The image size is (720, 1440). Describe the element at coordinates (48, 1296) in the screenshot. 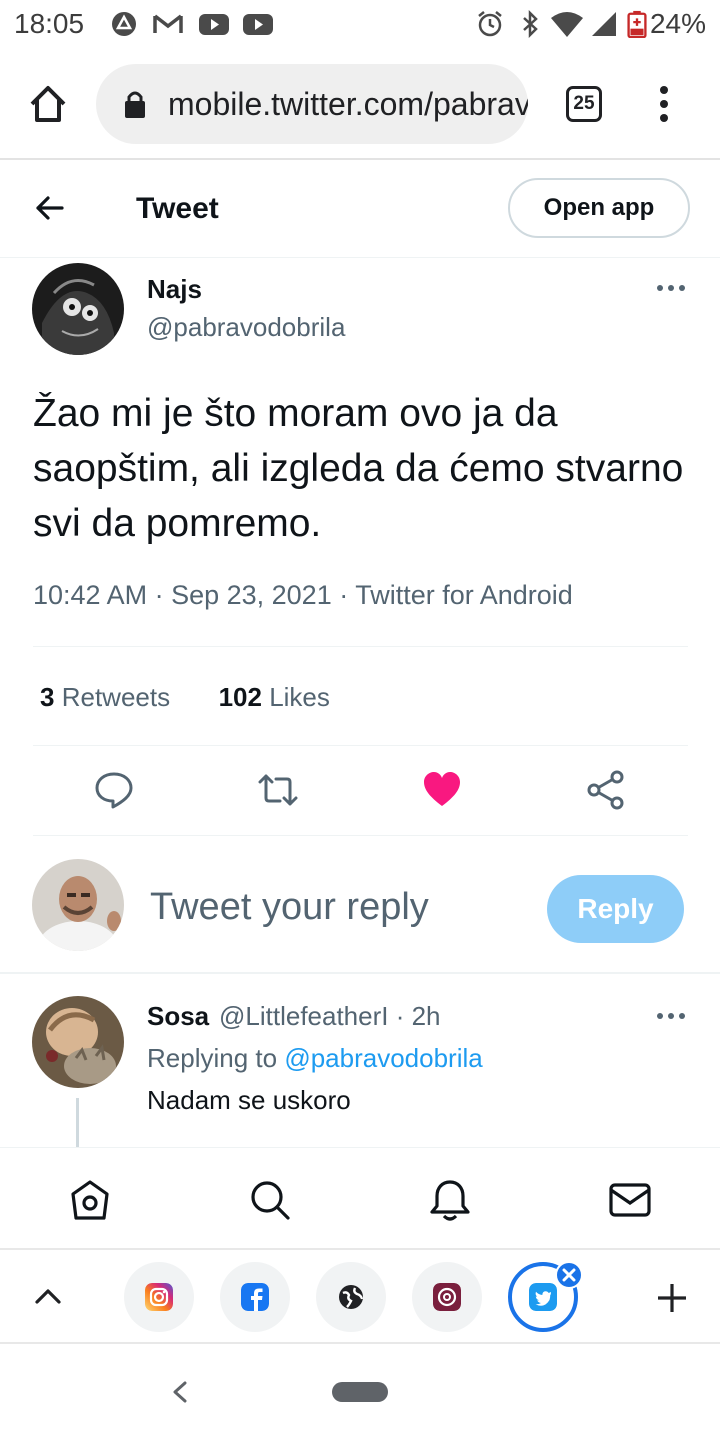

I see `chevron-up-icon` at that location.